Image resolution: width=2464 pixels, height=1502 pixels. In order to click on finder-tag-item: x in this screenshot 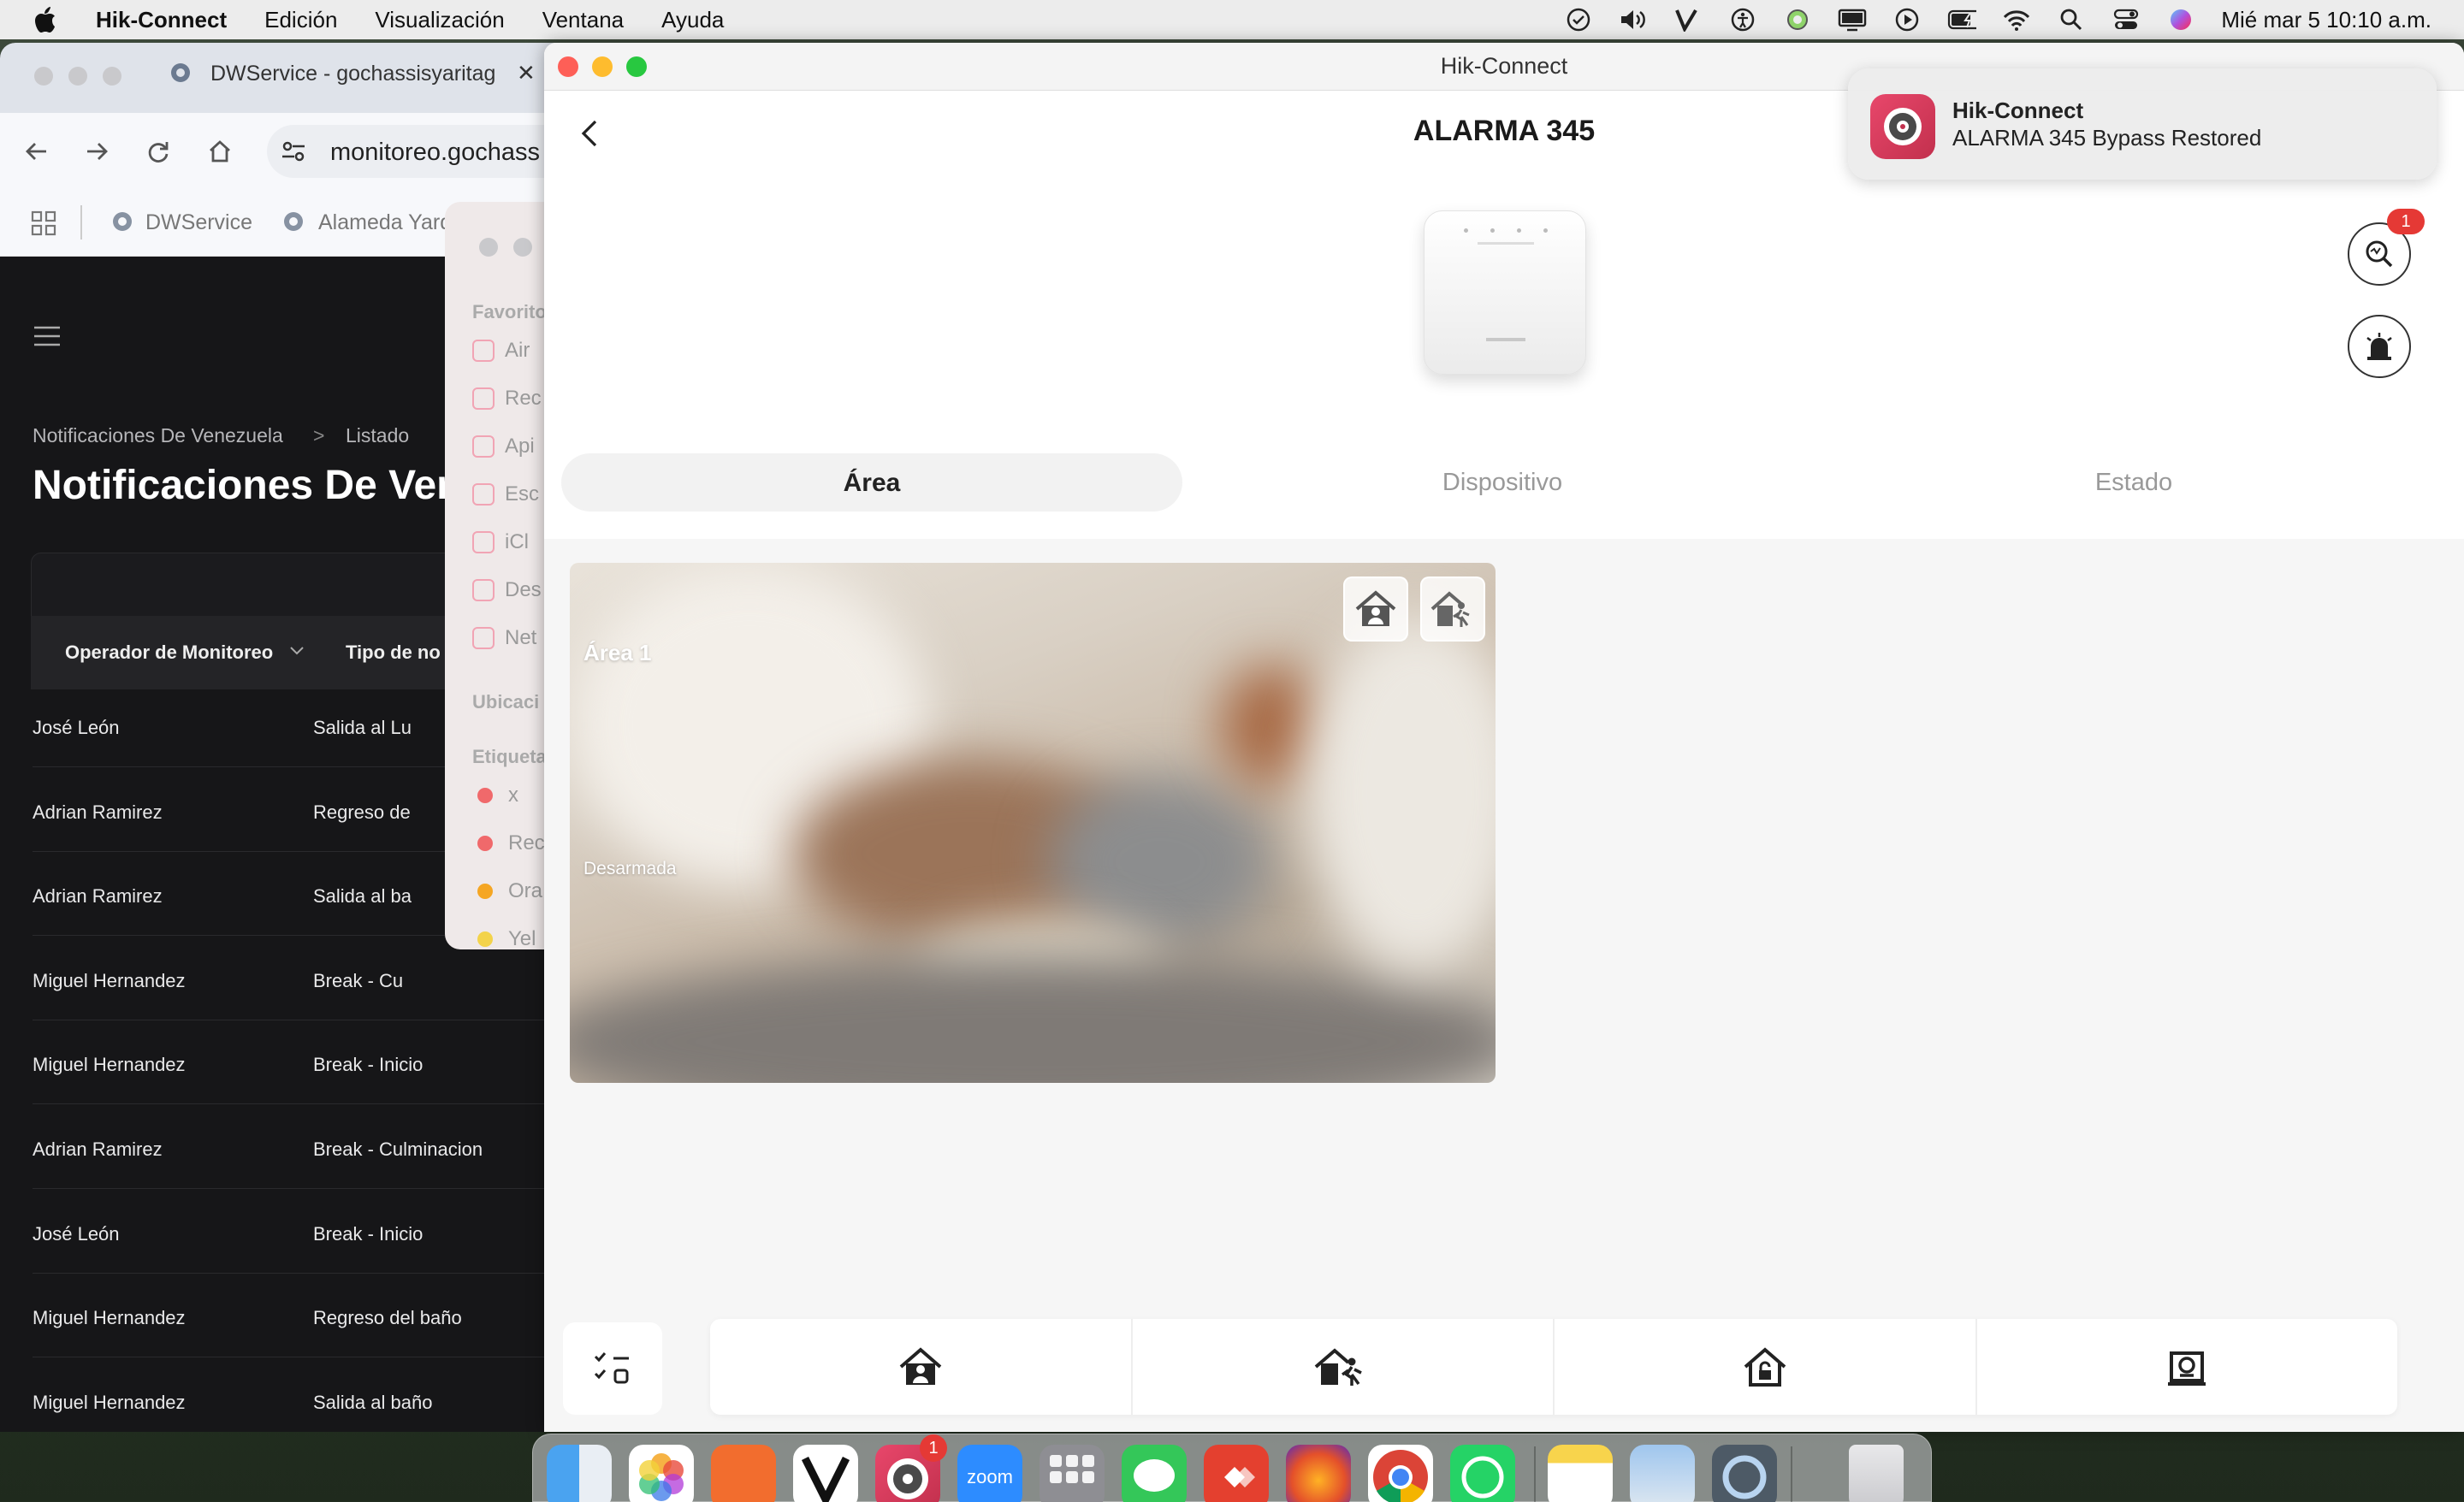, I will do `click(497, 795)`.